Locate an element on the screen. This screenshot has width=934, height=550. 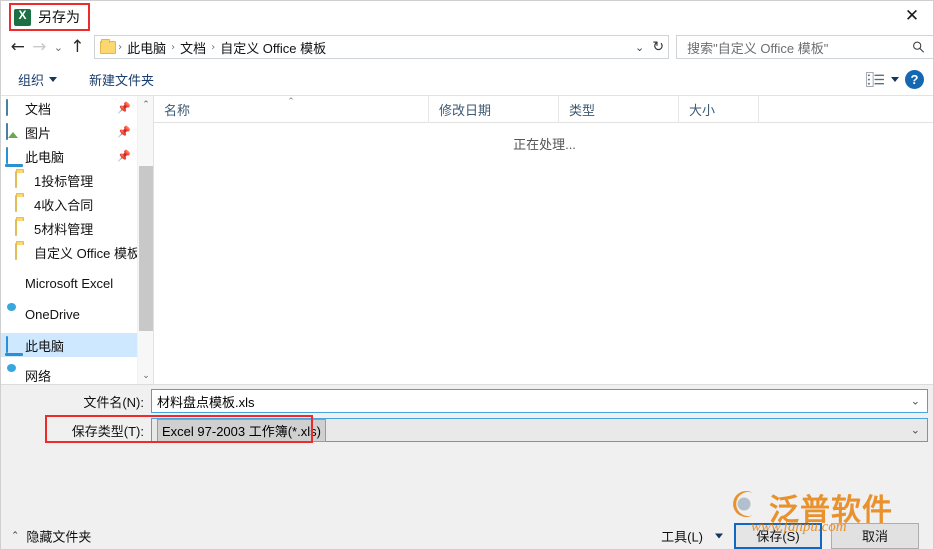
sidebar-item-label: 5材料管理 is located at coordinates (64, 229).